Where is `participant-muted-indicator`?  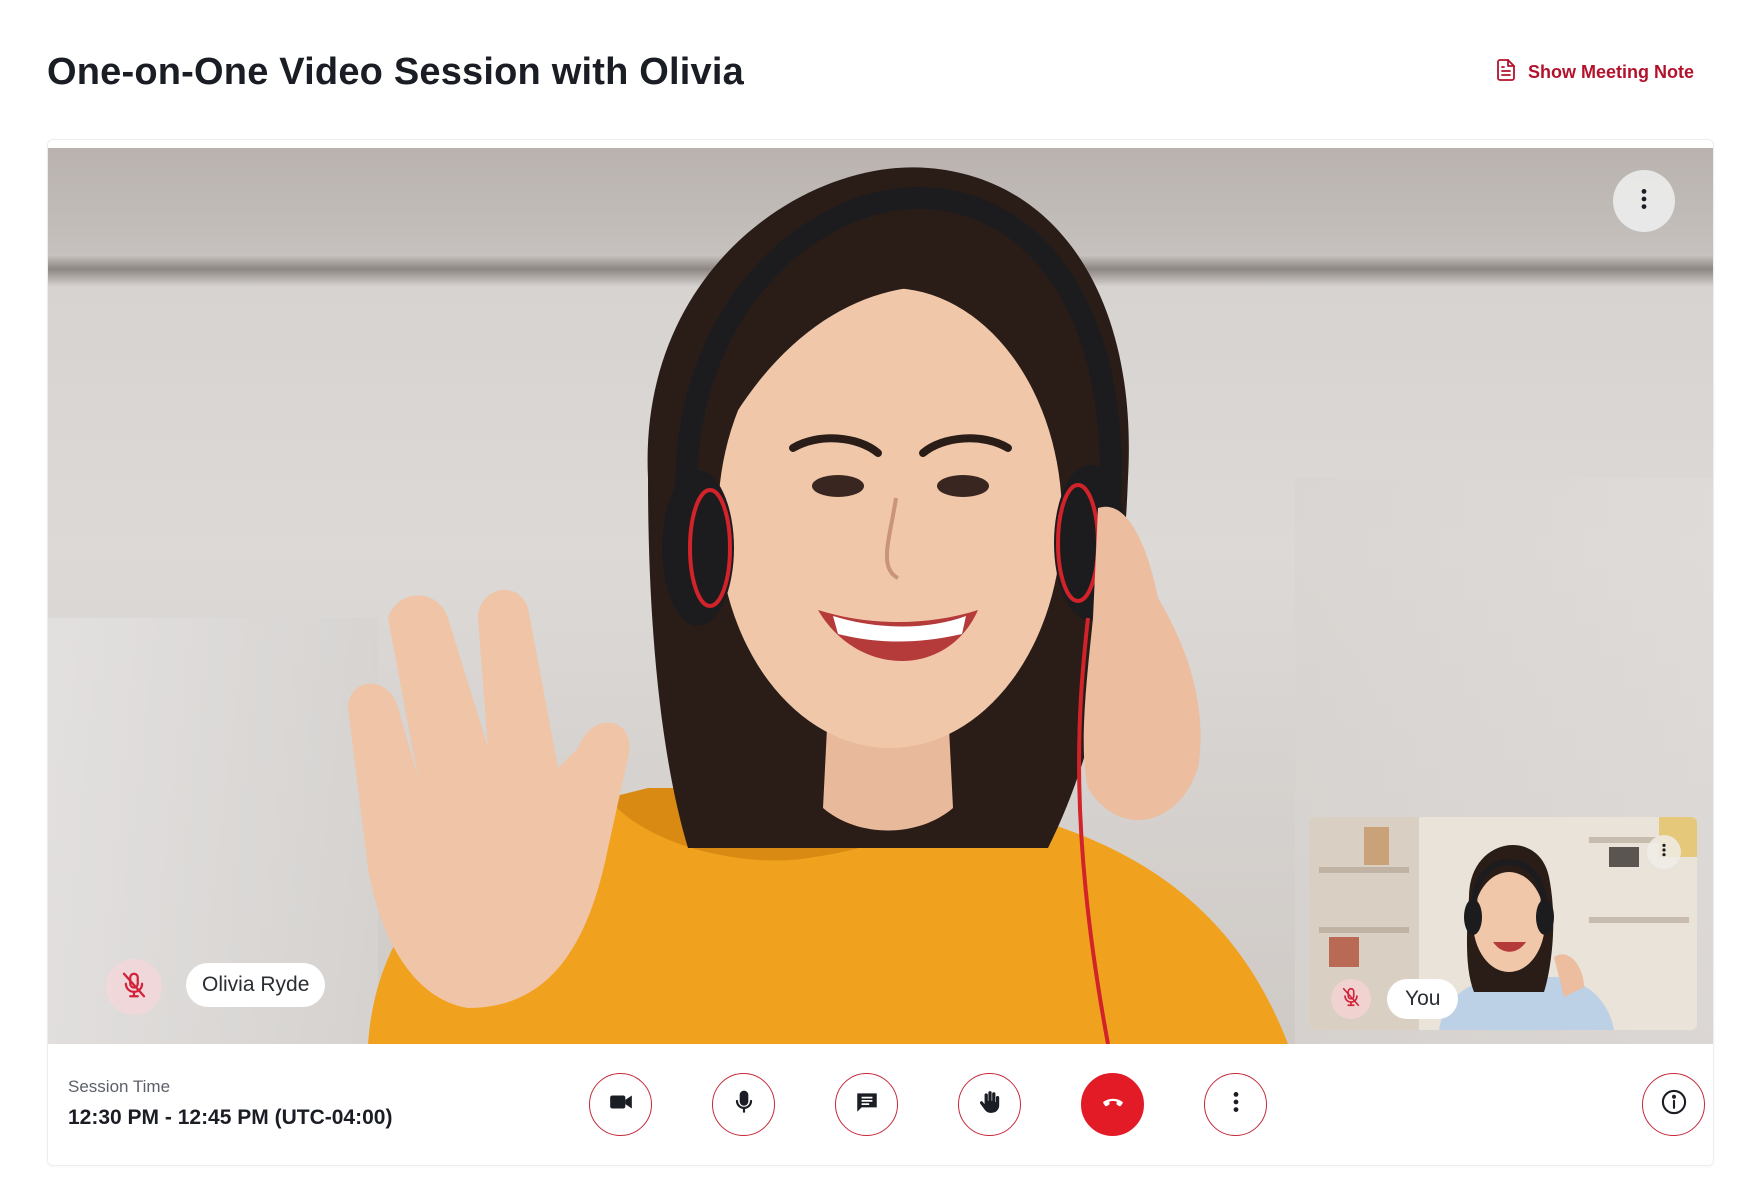 participant-muted-indicator is located at coordinates (134, 987).